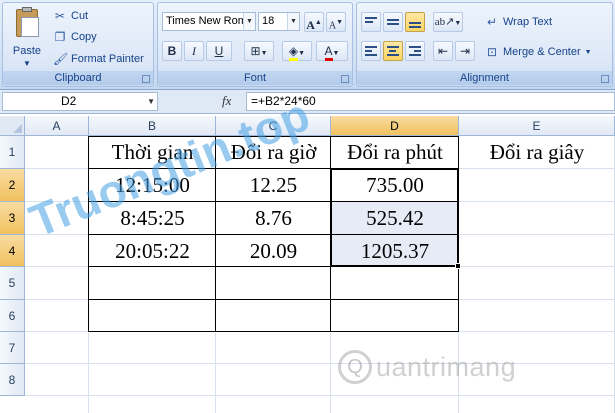  I want to click on row-header-2: 2, so click(12, 185).